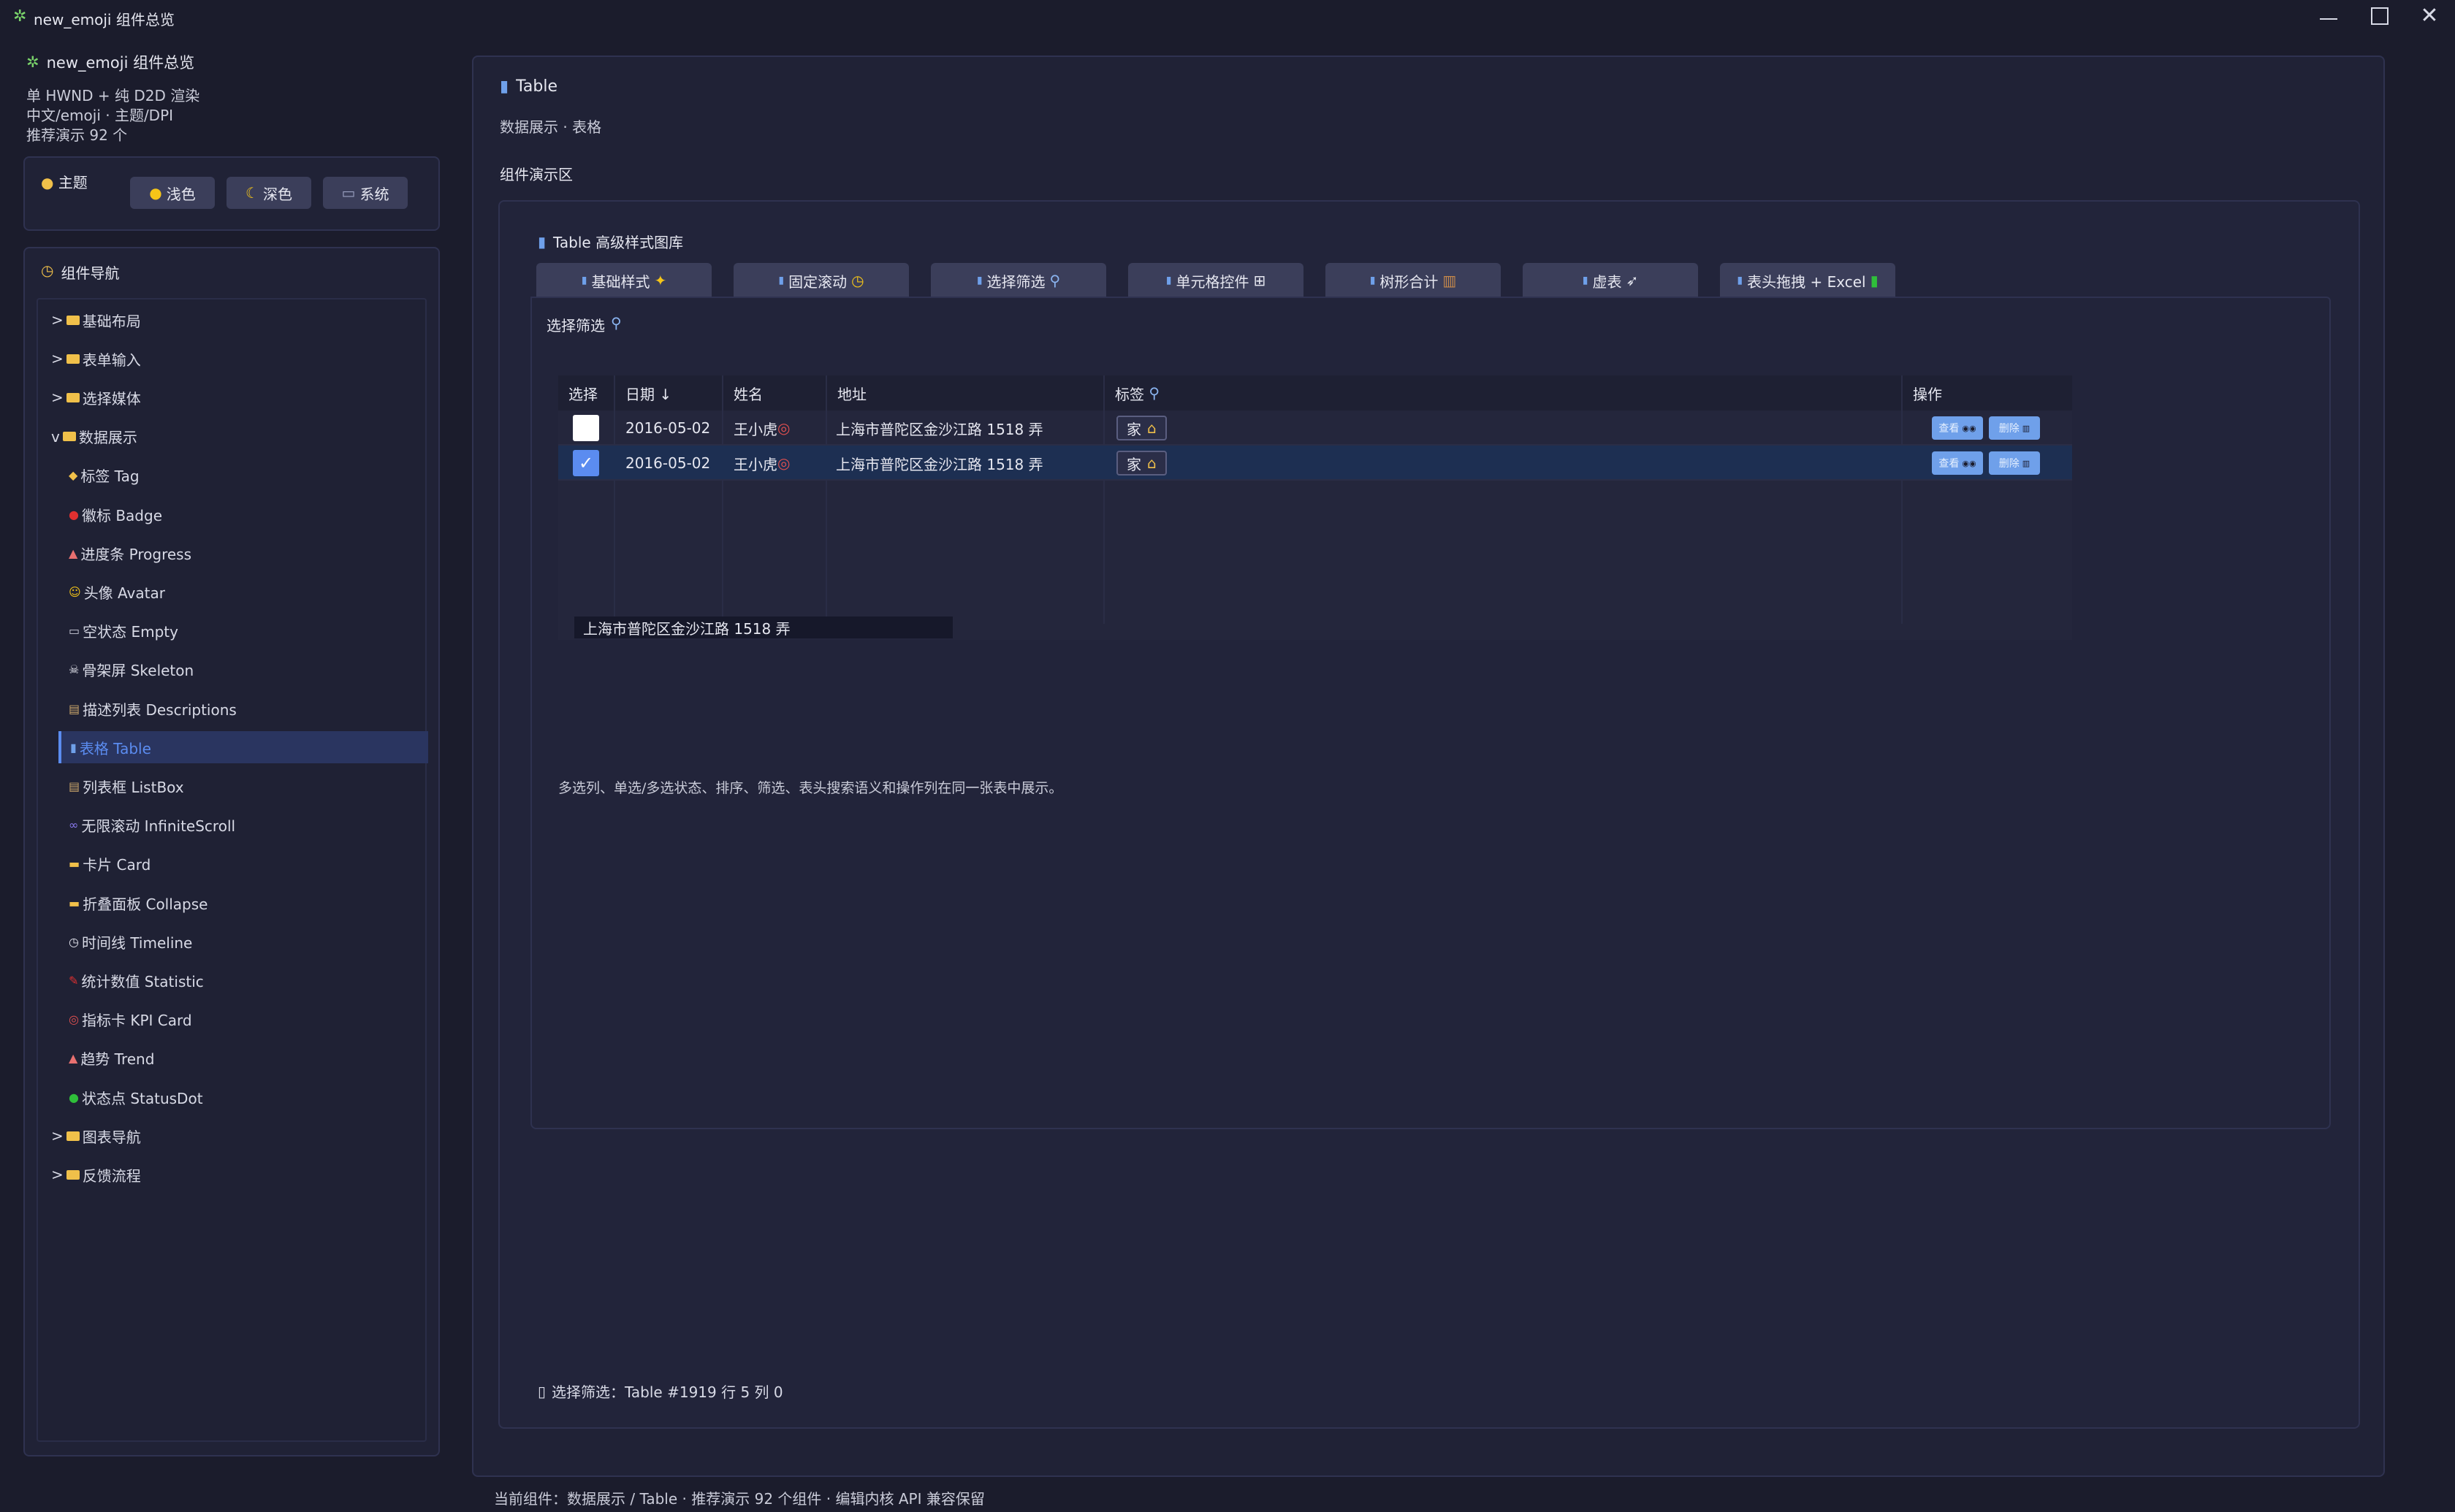 The height and width of the screenshot is (1512, 2455). I want to click on tag-icon: ◆, so click(73, 475).